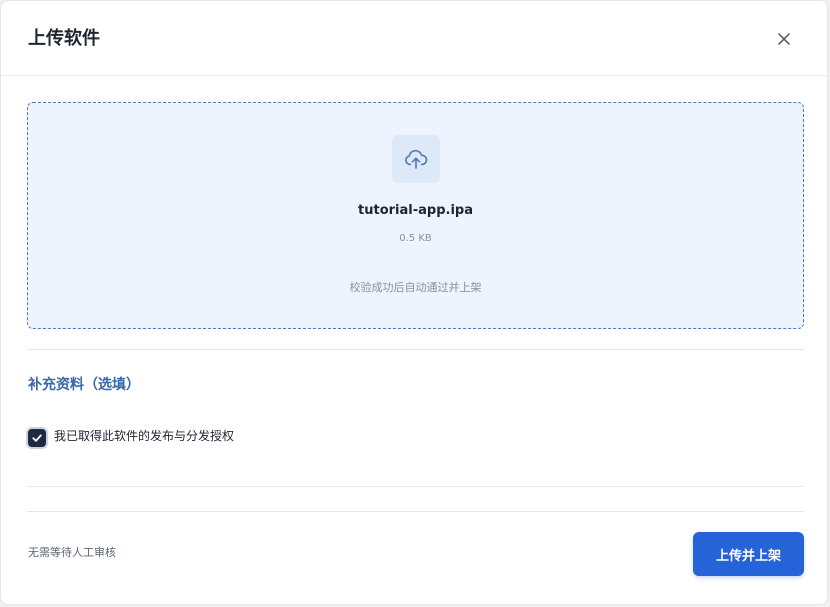 This screenshot has height=607, width=830. Describe the element at coordinates (144, 436) in the screenshot. I see `authorization-checkbox-label: 我已取得此软件的发布与分发授权` at that location.